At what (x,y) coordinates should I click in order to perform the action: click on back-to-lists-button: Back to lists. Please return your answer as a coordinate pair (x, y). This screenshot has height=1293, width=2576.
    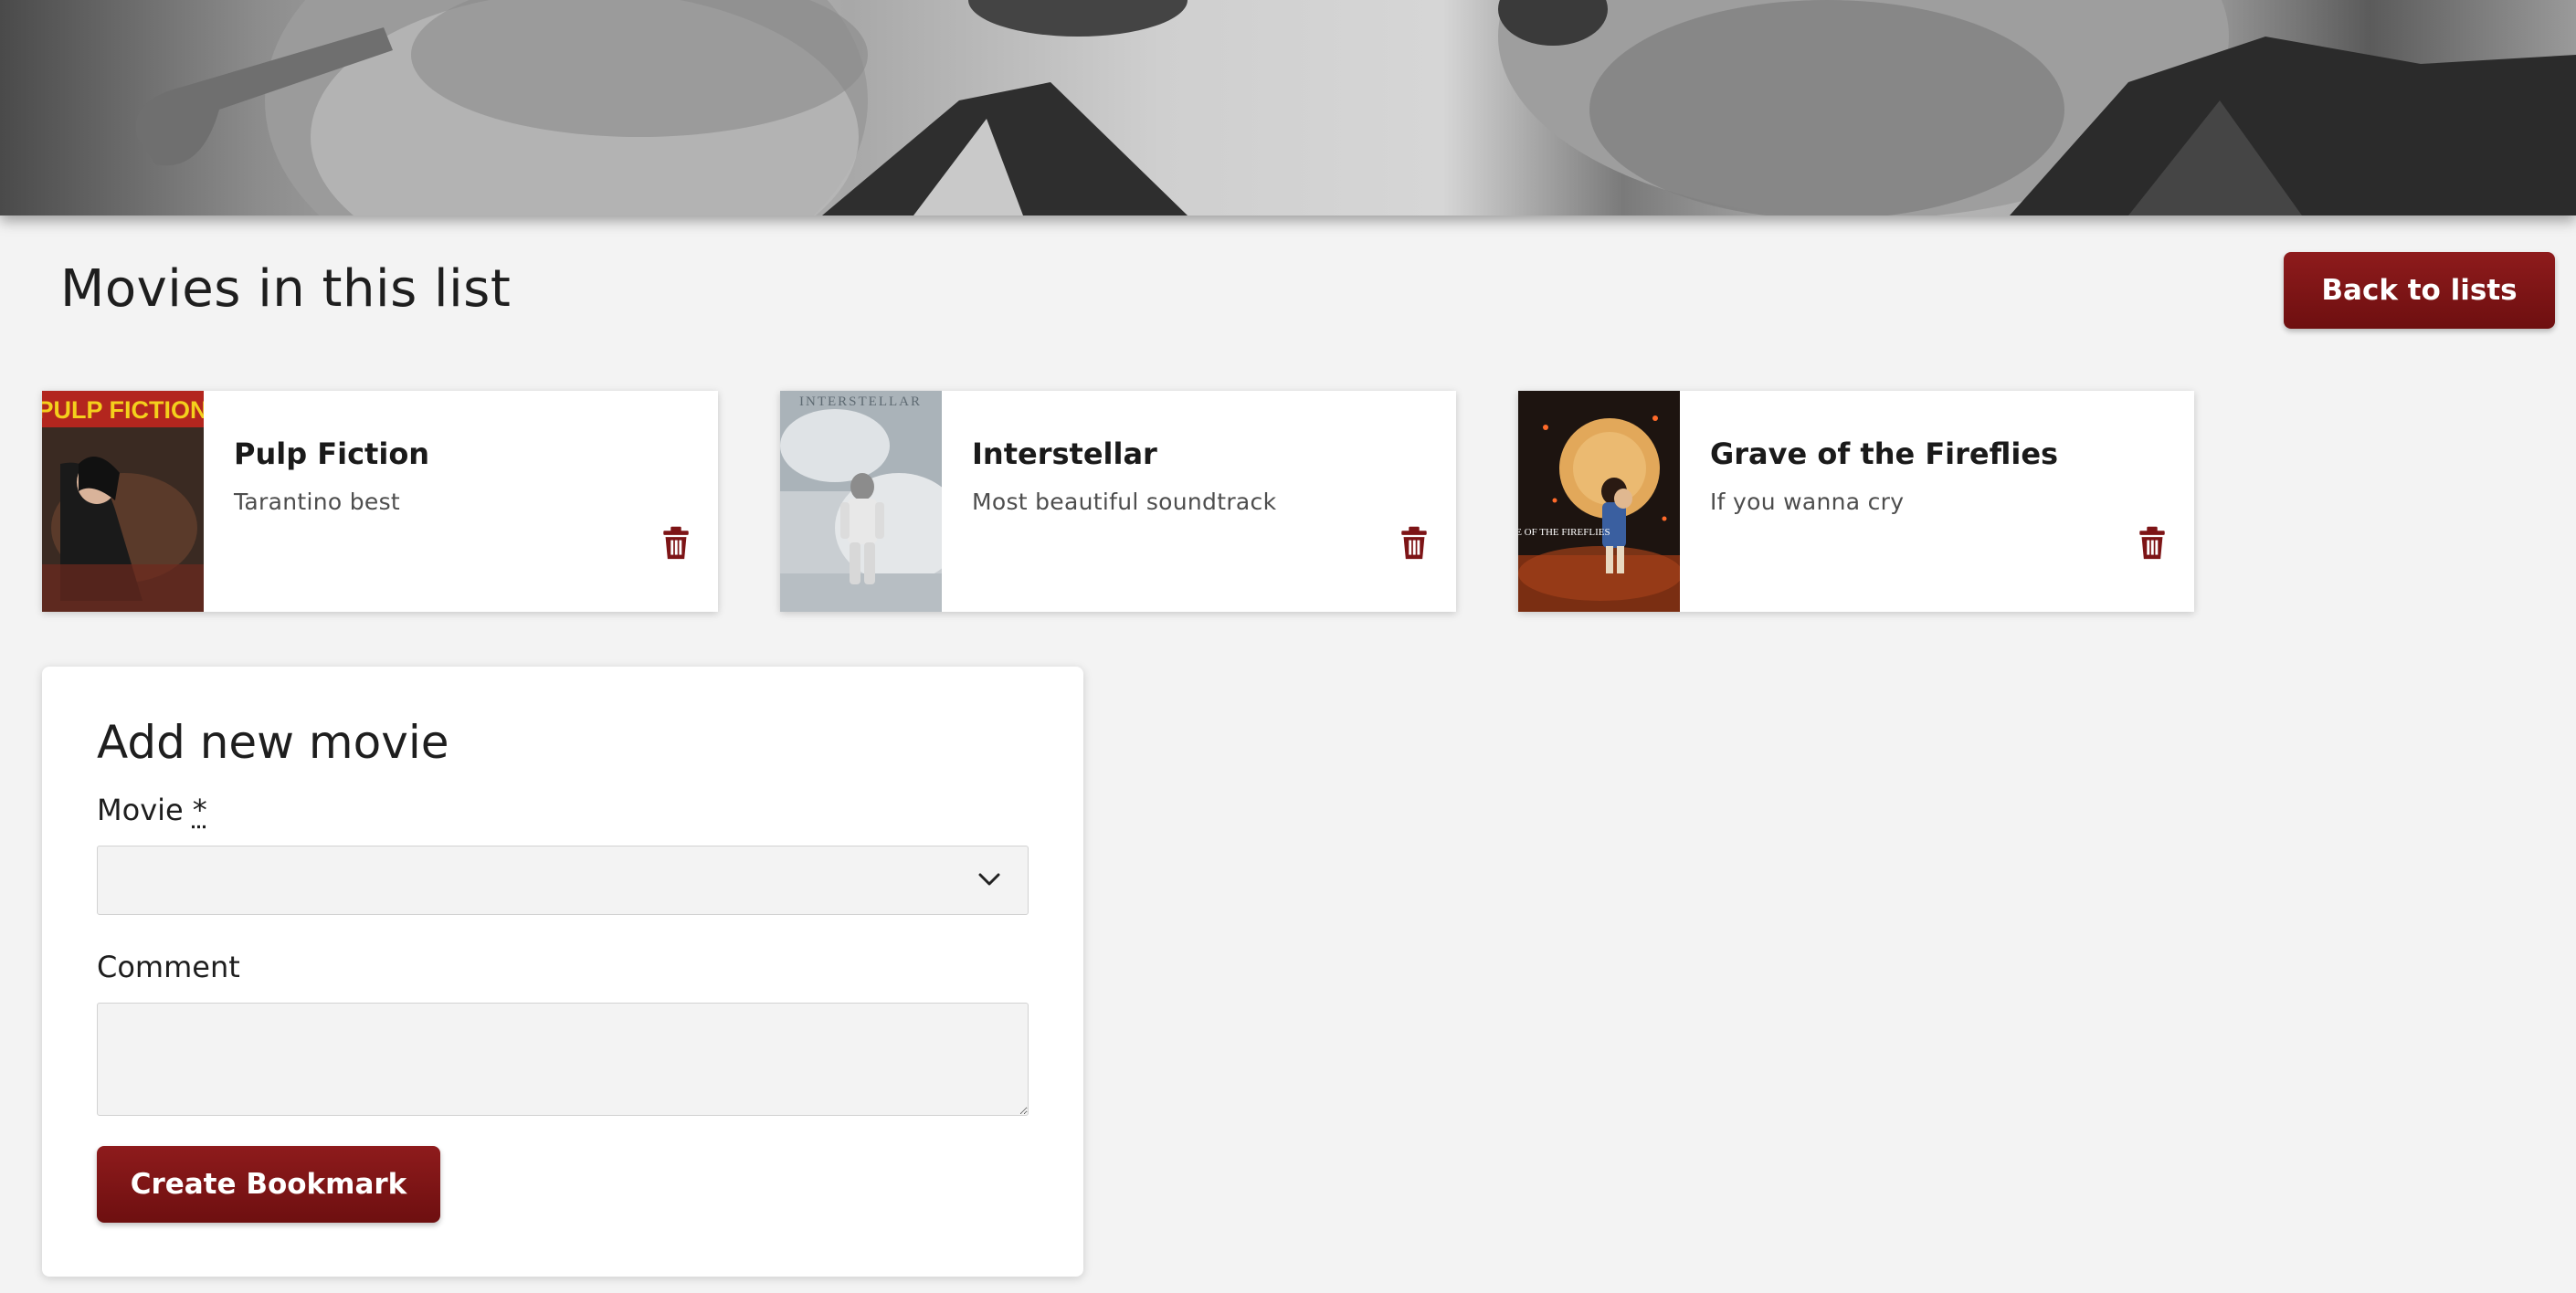
    Looking at the image, I should click on (2419, 291).